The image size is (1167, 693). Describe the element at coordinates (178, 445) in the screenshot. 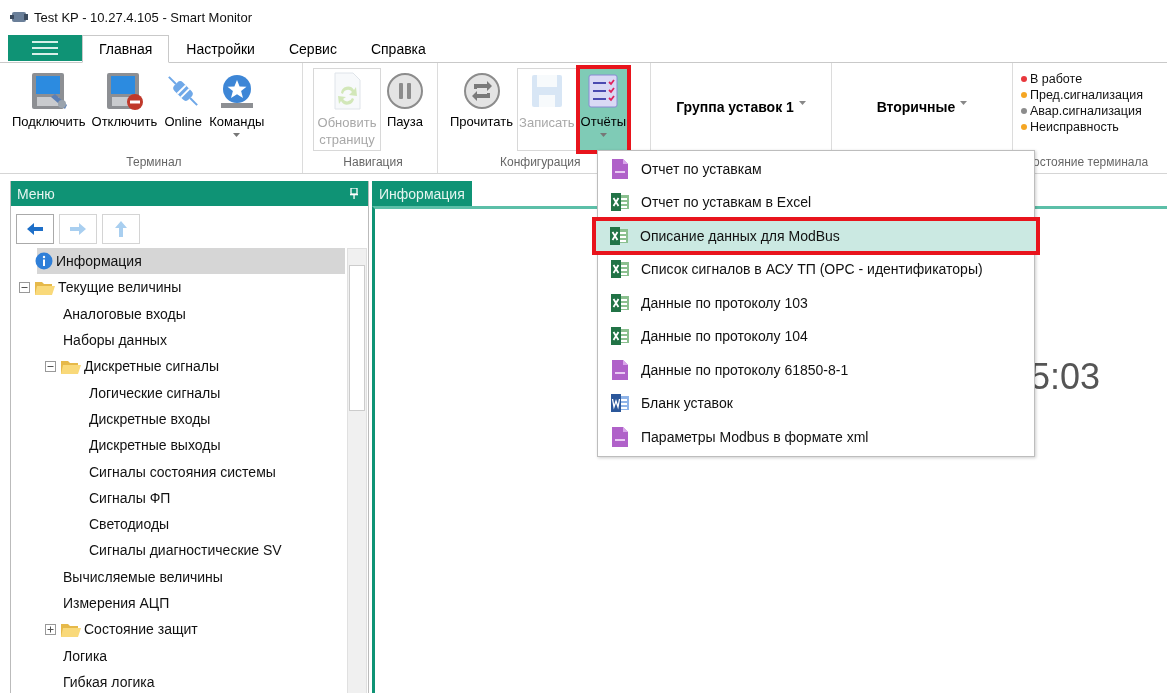

I see `tree-item: Дискретные выходы` at that location.